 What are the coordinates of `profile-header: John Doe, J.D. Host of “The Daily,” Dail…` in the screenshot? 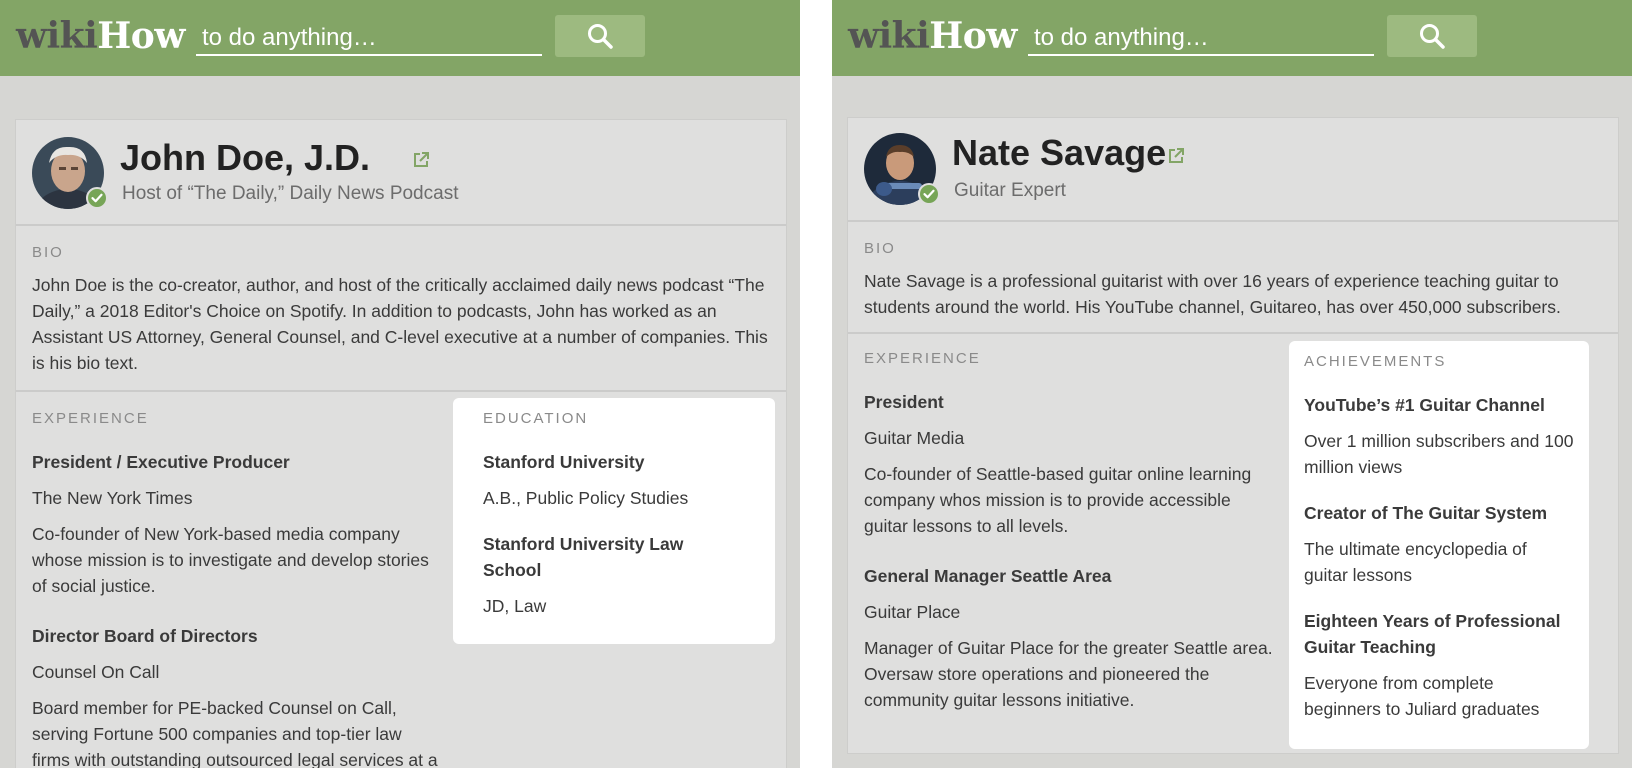 It's located at (401, 173).